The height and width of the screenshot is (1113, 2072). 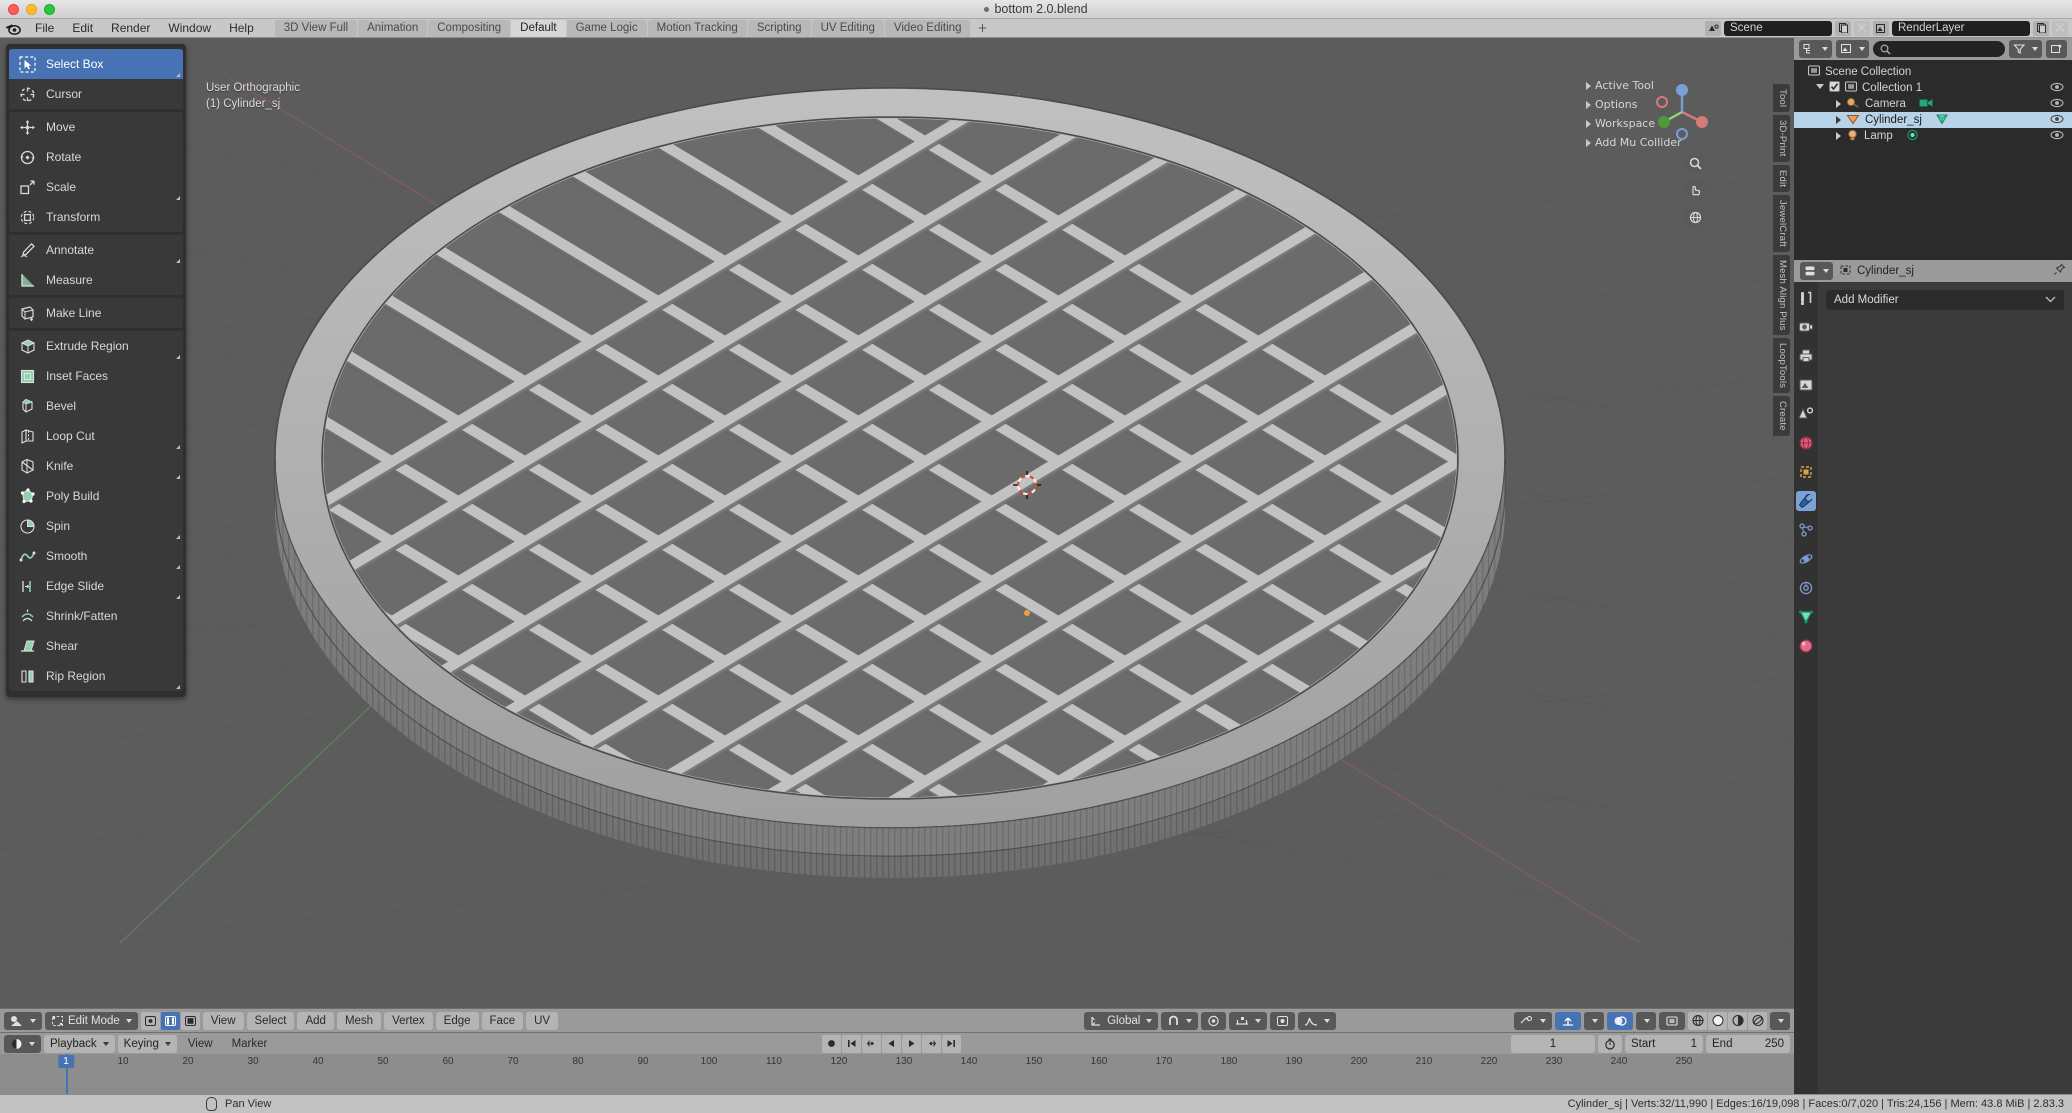 What do you see at coordinates (130, 28) in the screenshot?
I see `menu-render: Render` at bounding box center [130, 28].